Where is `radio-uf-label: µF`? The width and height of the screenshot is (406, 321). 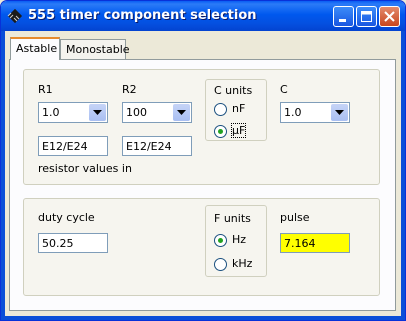 radio-uf-label: µF is located at coordinates (238, 130).